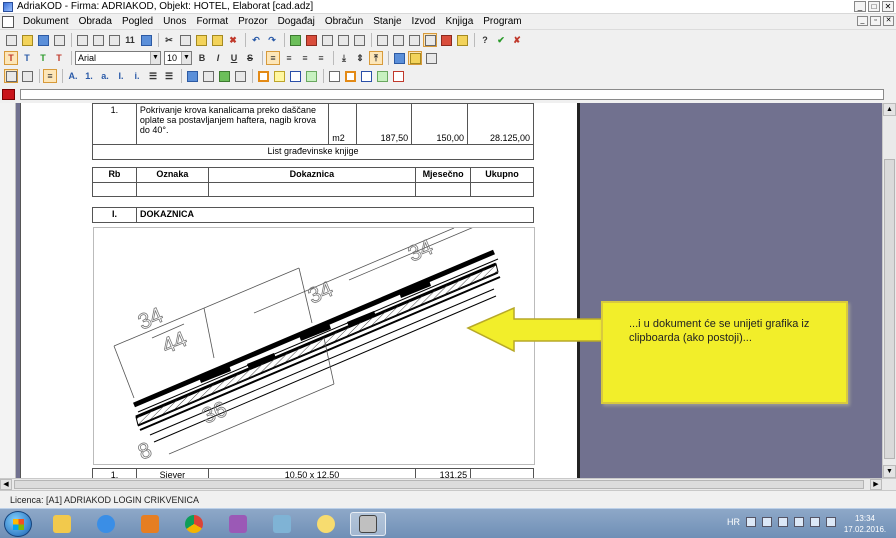  What do you see at coordinates (305, 58) in the screenshot?
I see `align-right-icon: ≡` at bounding box center [305, 58].